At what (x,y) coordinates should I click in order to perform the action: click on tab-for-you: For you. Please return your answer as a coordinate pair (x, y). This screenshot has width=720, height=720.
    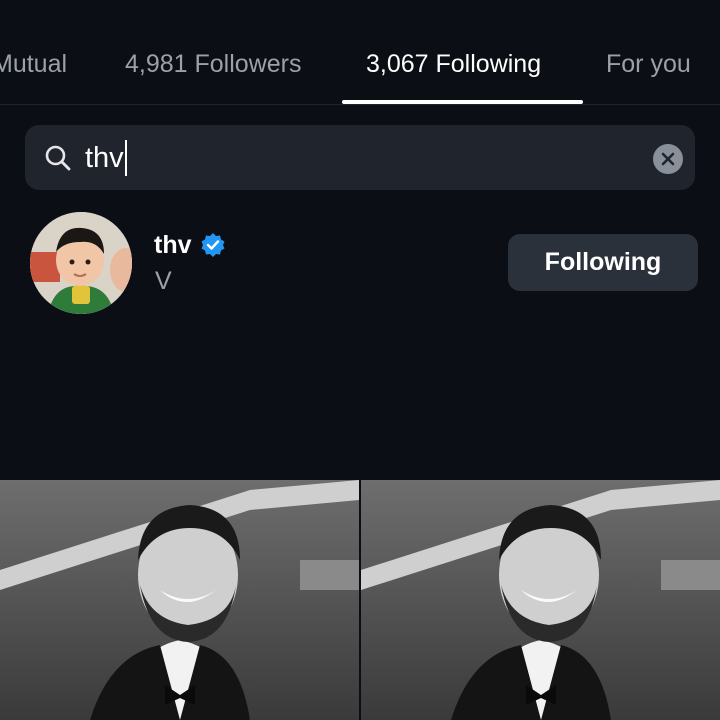
    Looking at the image, I should click on (648, 64).